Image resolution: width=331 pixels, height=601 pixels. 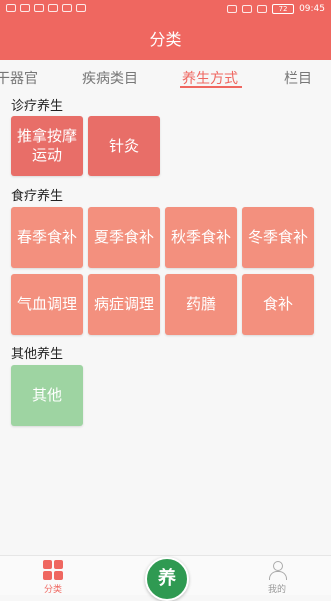 What do you see at coordinates (211, 87) in the screenshot?
I see `active-tab-indicator` at bounding box center [211, 87].